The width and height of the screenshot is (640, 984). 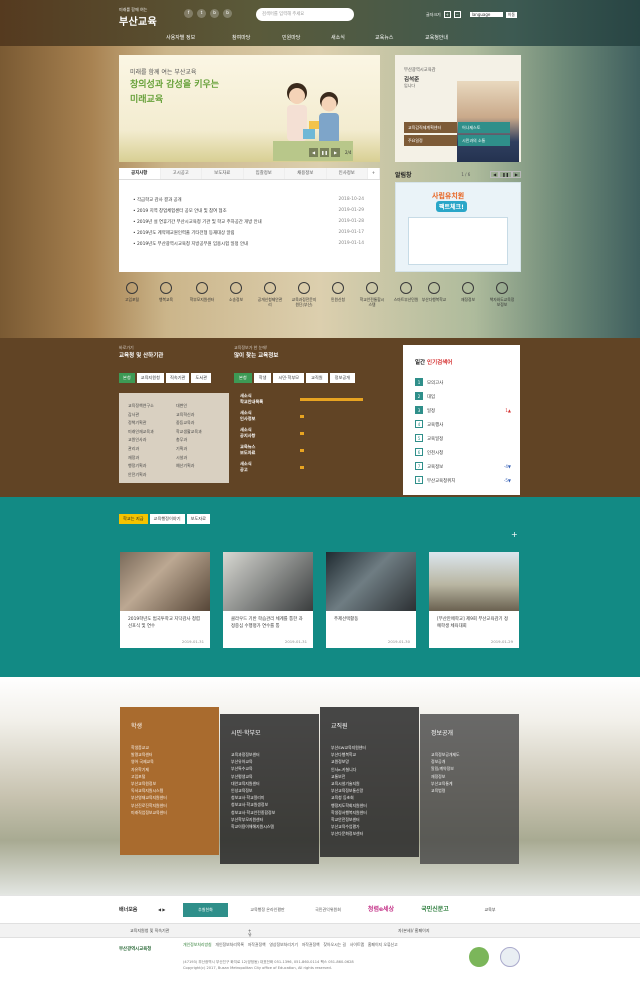 What do you see at coordinates (430, 140) in the screenshot?
I see `profile-button-3: 주요일정` at bounding box center [430, 140].